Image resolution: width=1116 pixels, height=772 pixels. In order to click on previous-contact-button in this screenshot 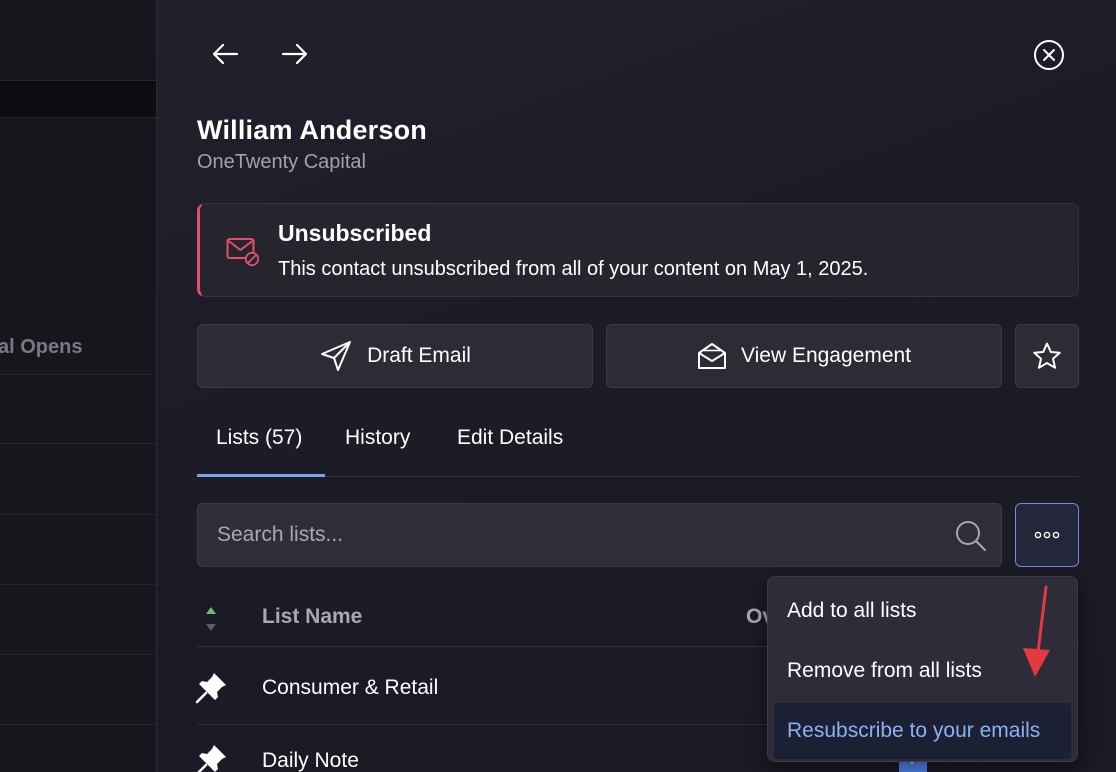, I will do `click(225, 54)`.